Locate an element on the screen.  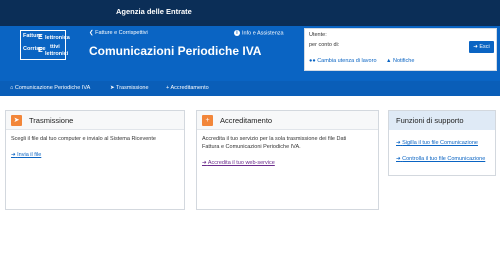
arrow-left-icon: ❮ is located at coordinates (91, 33).